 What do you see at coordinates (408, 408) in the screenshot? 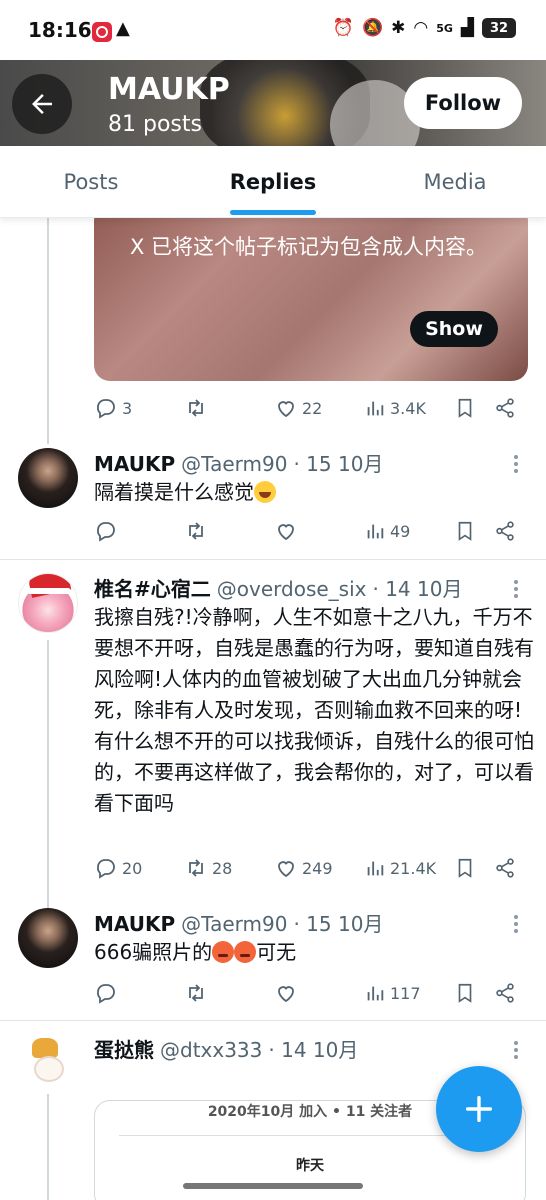
I see `view-count: 3.4K` at bounding box center [408, 408].